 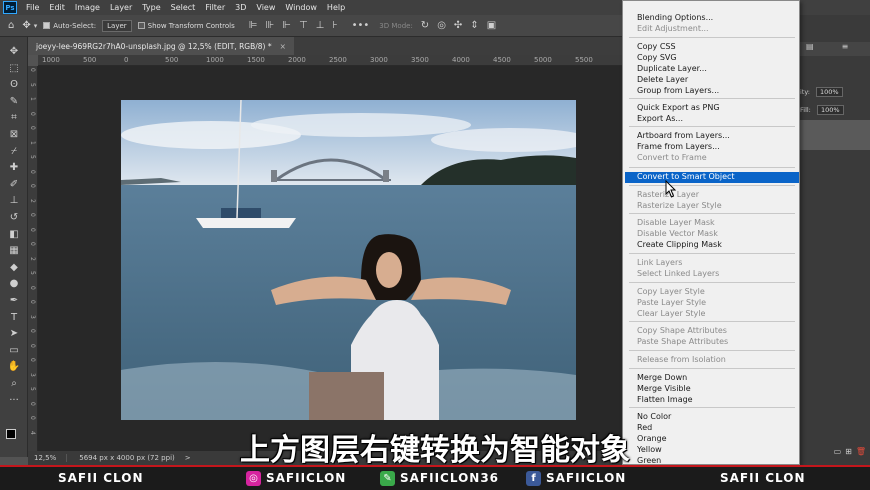 I want to click on frame-tool-icon: ⊠, so click(x=14, y=135).